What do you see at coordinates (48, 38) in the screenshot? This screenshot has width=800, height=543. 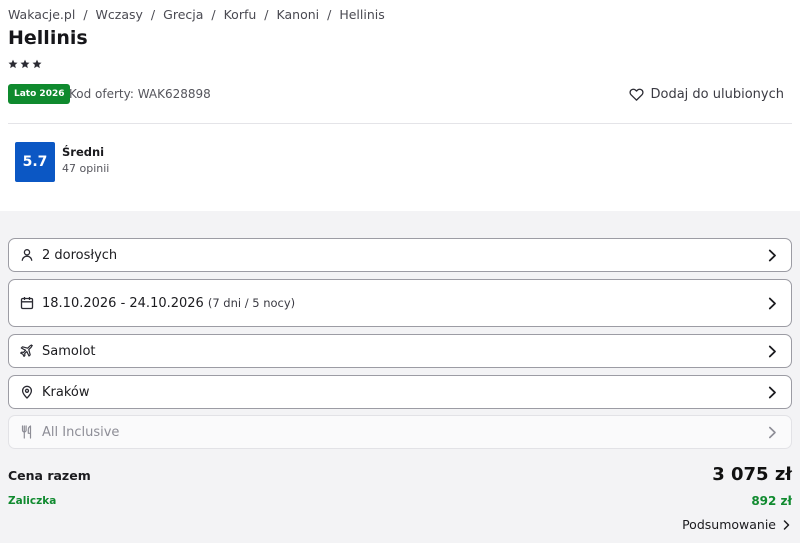 I see `page-title: Hellinis` at bounding box center [48, 38].